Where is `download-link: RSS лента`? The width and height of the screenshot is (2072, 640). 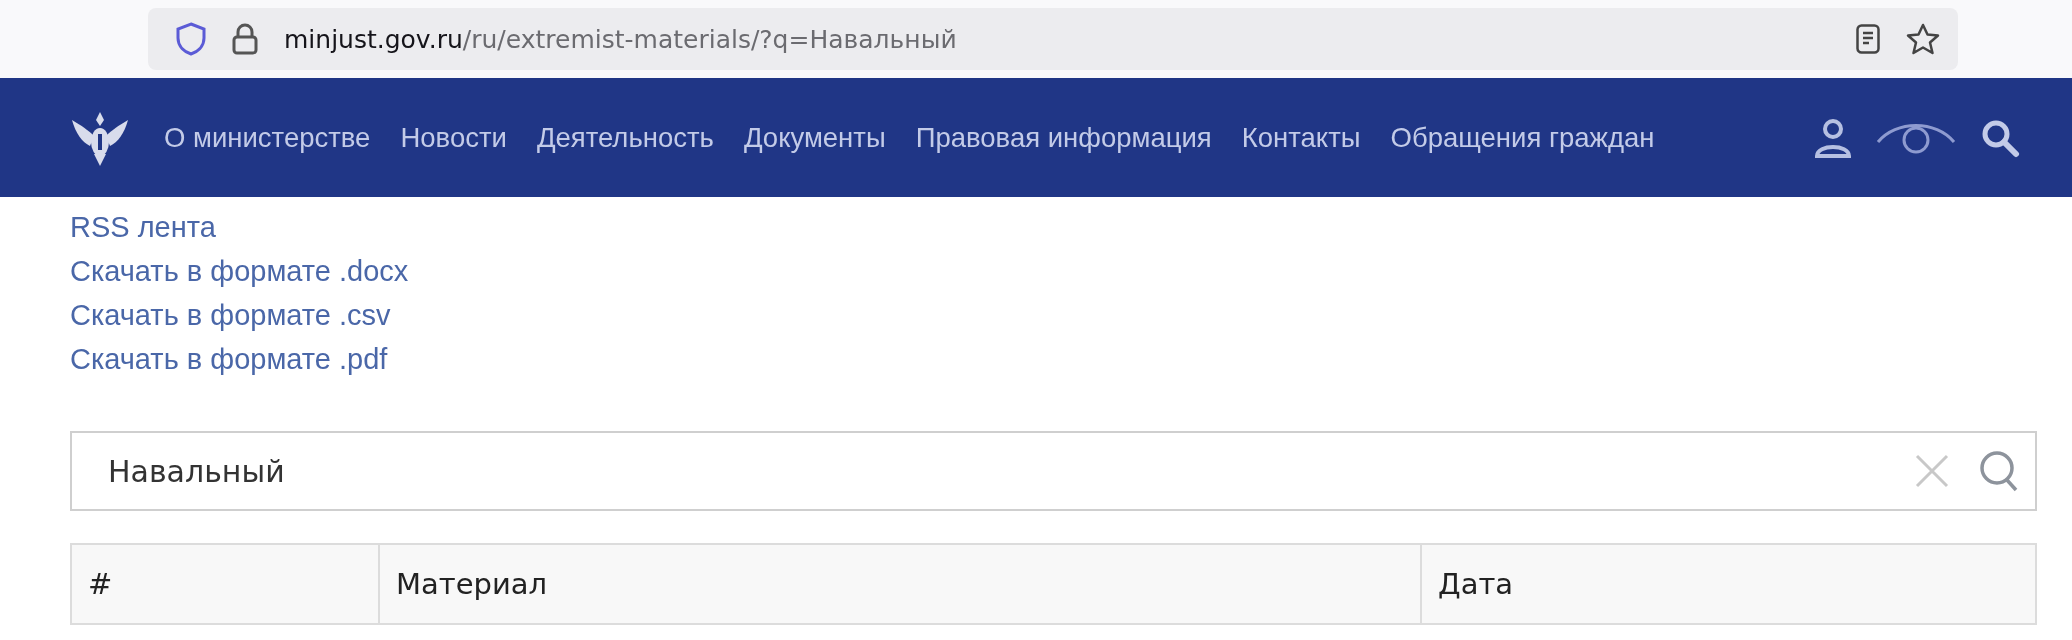 download-link: RSS лента is located at coordinates (143, 227).